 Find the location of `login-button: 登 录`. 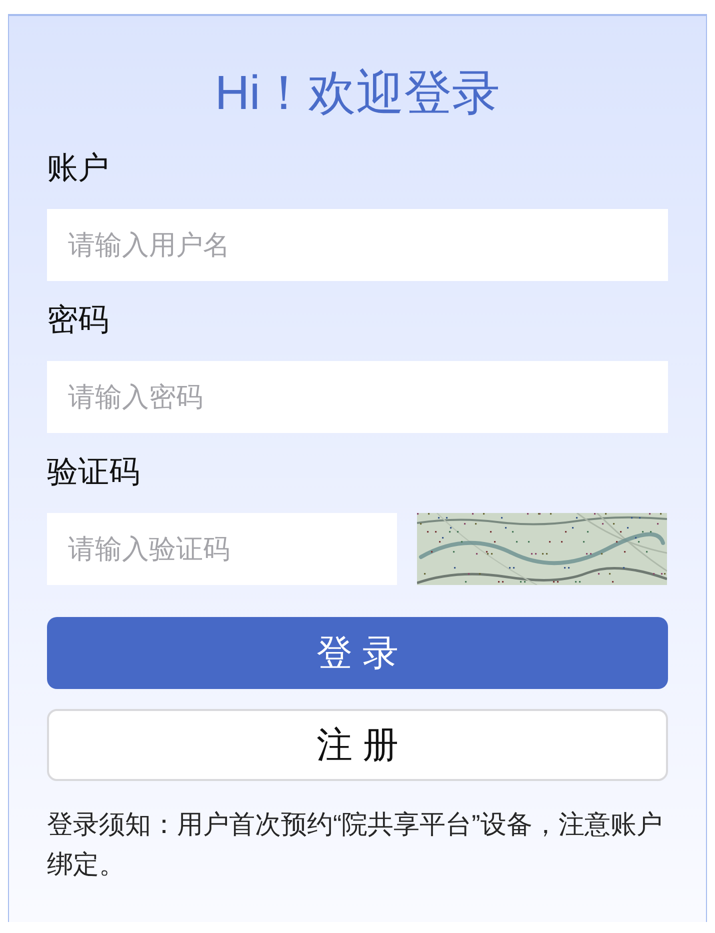

login-button: 登 录 is located at coordinates (357, 653).